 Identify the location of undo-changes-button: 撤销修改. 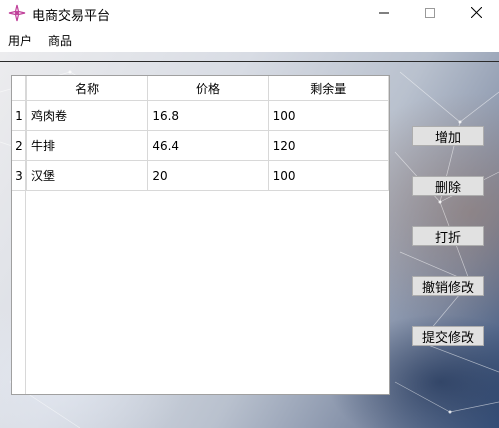
(448, 286).